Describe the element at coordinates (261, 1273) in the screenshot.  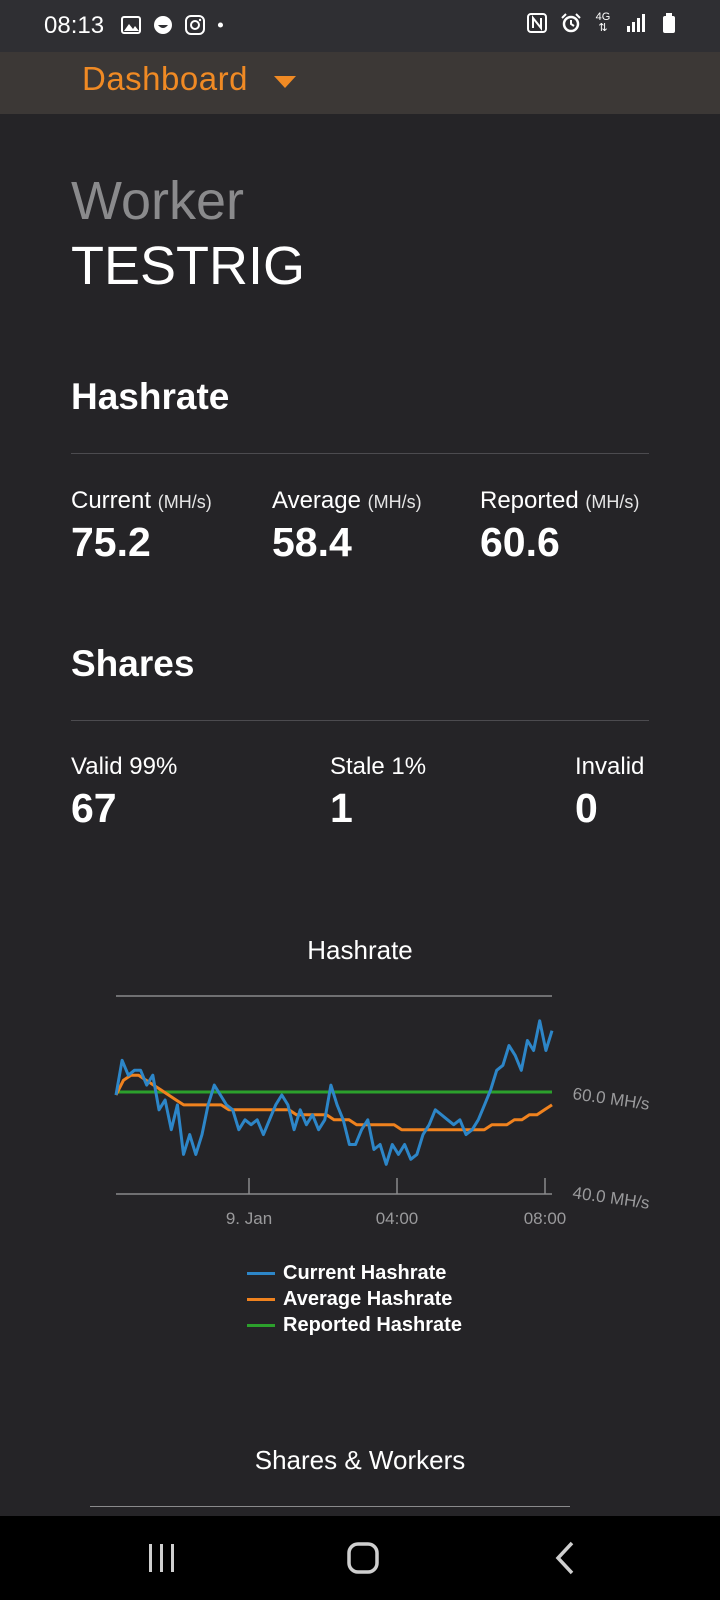
I see `legend-swatch-current` at that location.